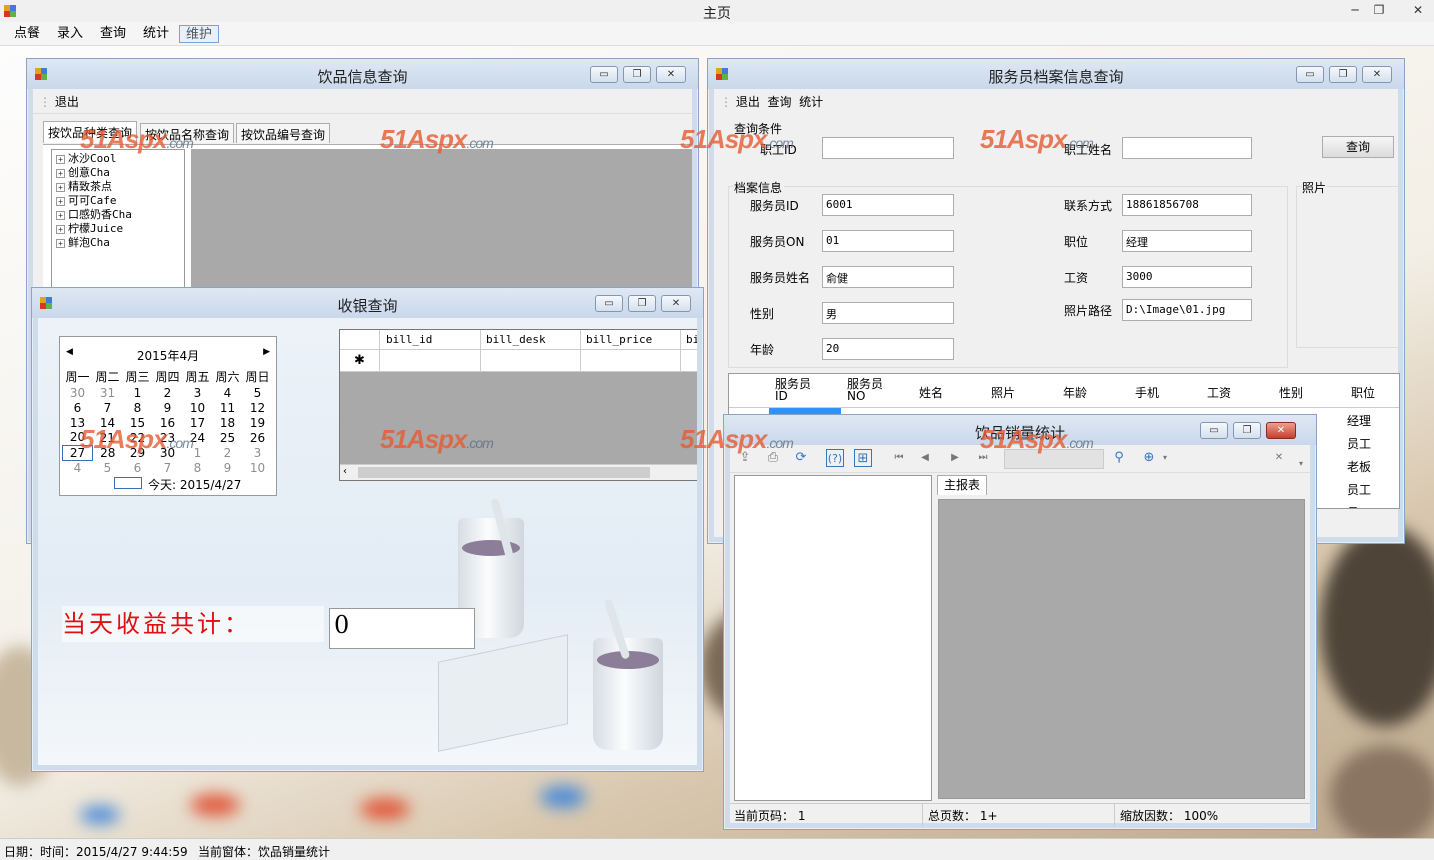  What do you see at coordinates (156, 34) in the screenshot?
I see `menu-stats: 统计` at bounding box center [156, 34].